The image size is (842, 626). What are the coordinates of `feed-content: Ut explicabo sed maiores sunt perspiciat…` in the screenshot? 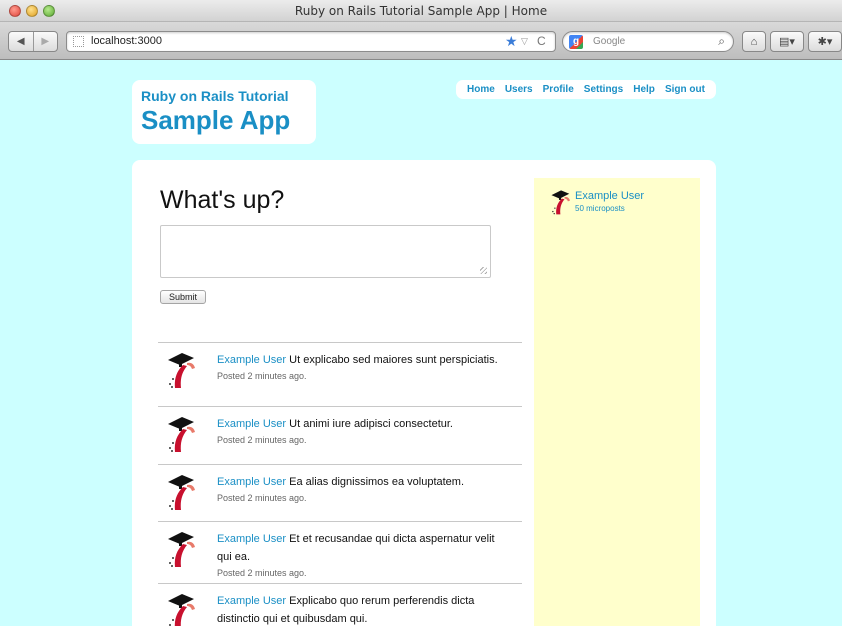 It's located at (393, 360).